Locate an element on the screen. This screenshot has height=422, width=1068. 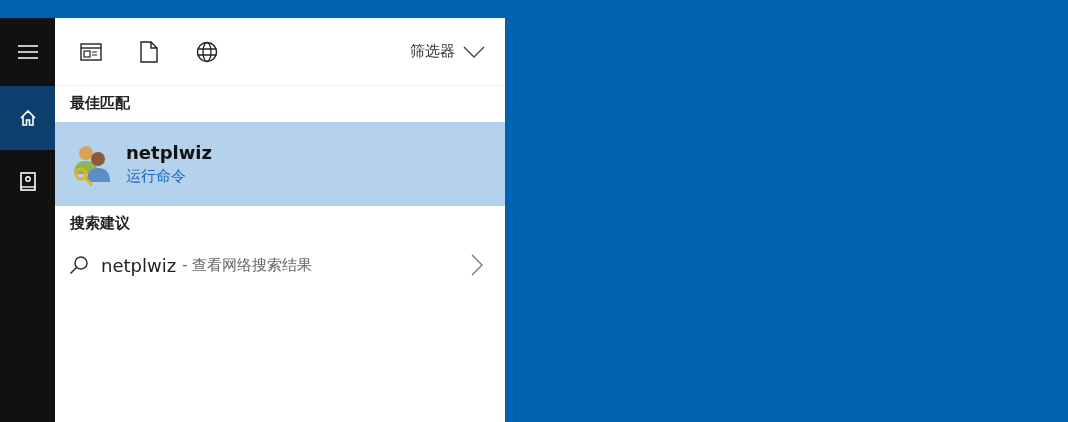
section-heading: 最佳匹配 is located at coordinates (100, 103).